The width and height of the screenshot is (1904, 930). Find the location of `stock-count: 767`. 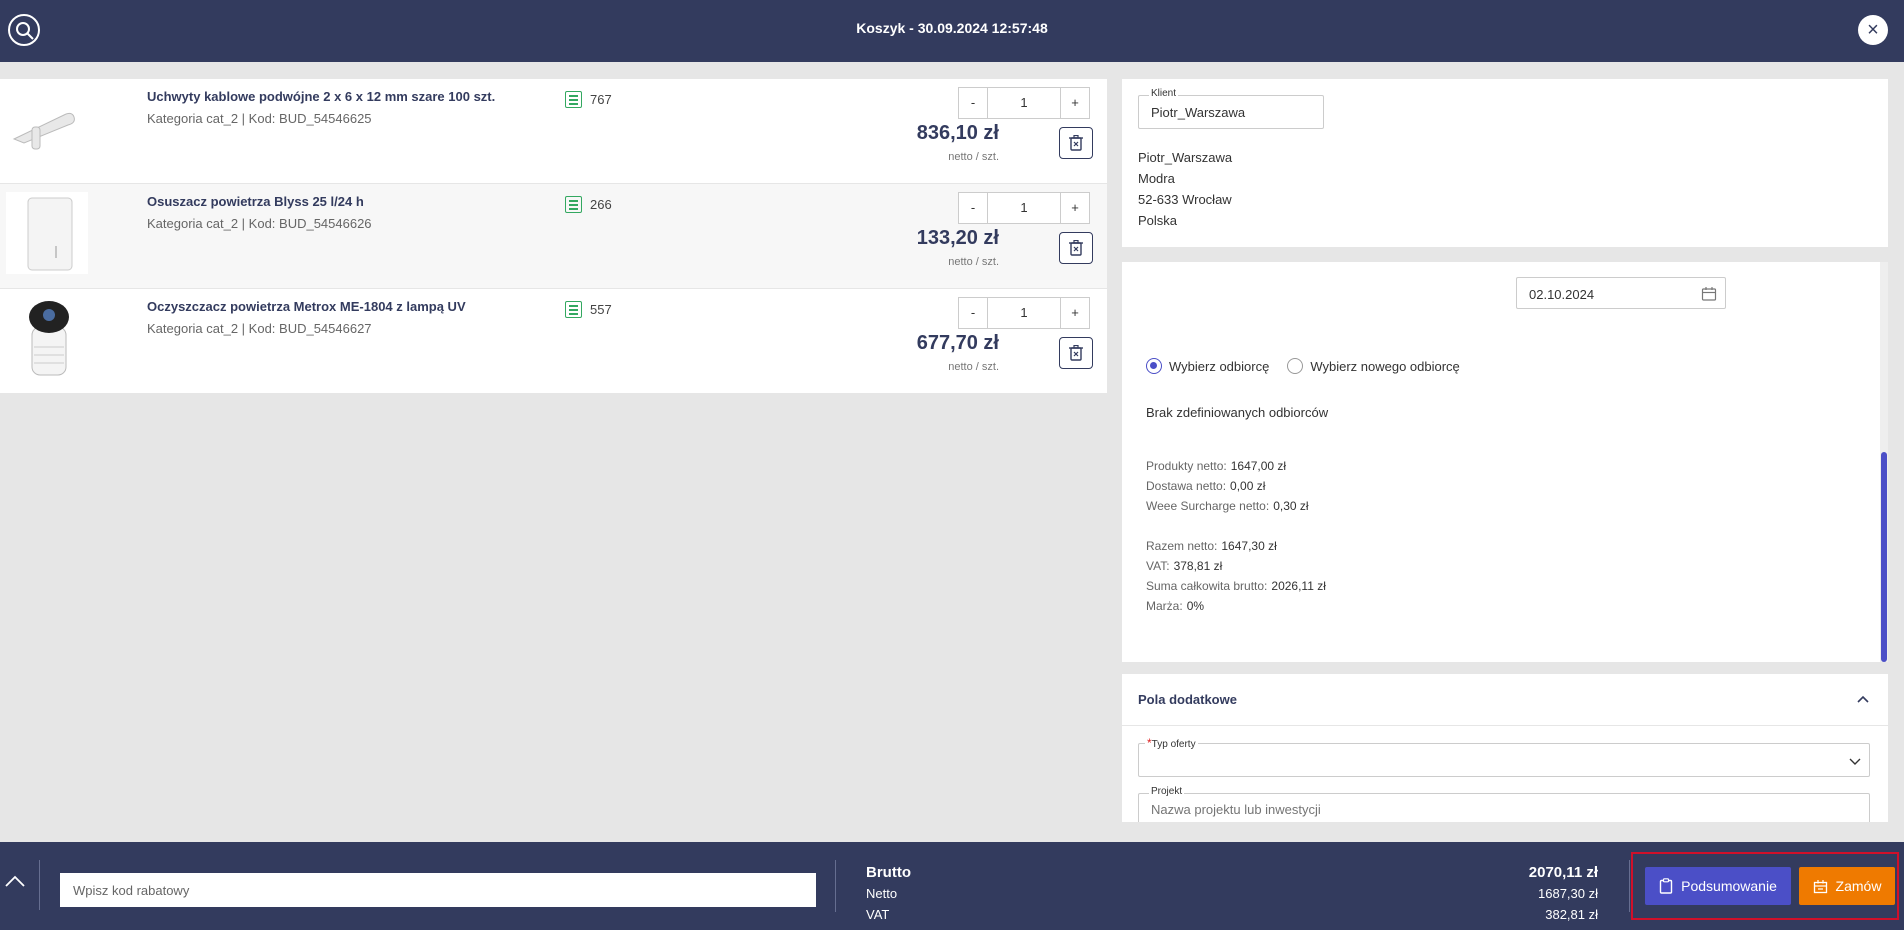

stock-count: 767 is located at coordinates (601, 99).